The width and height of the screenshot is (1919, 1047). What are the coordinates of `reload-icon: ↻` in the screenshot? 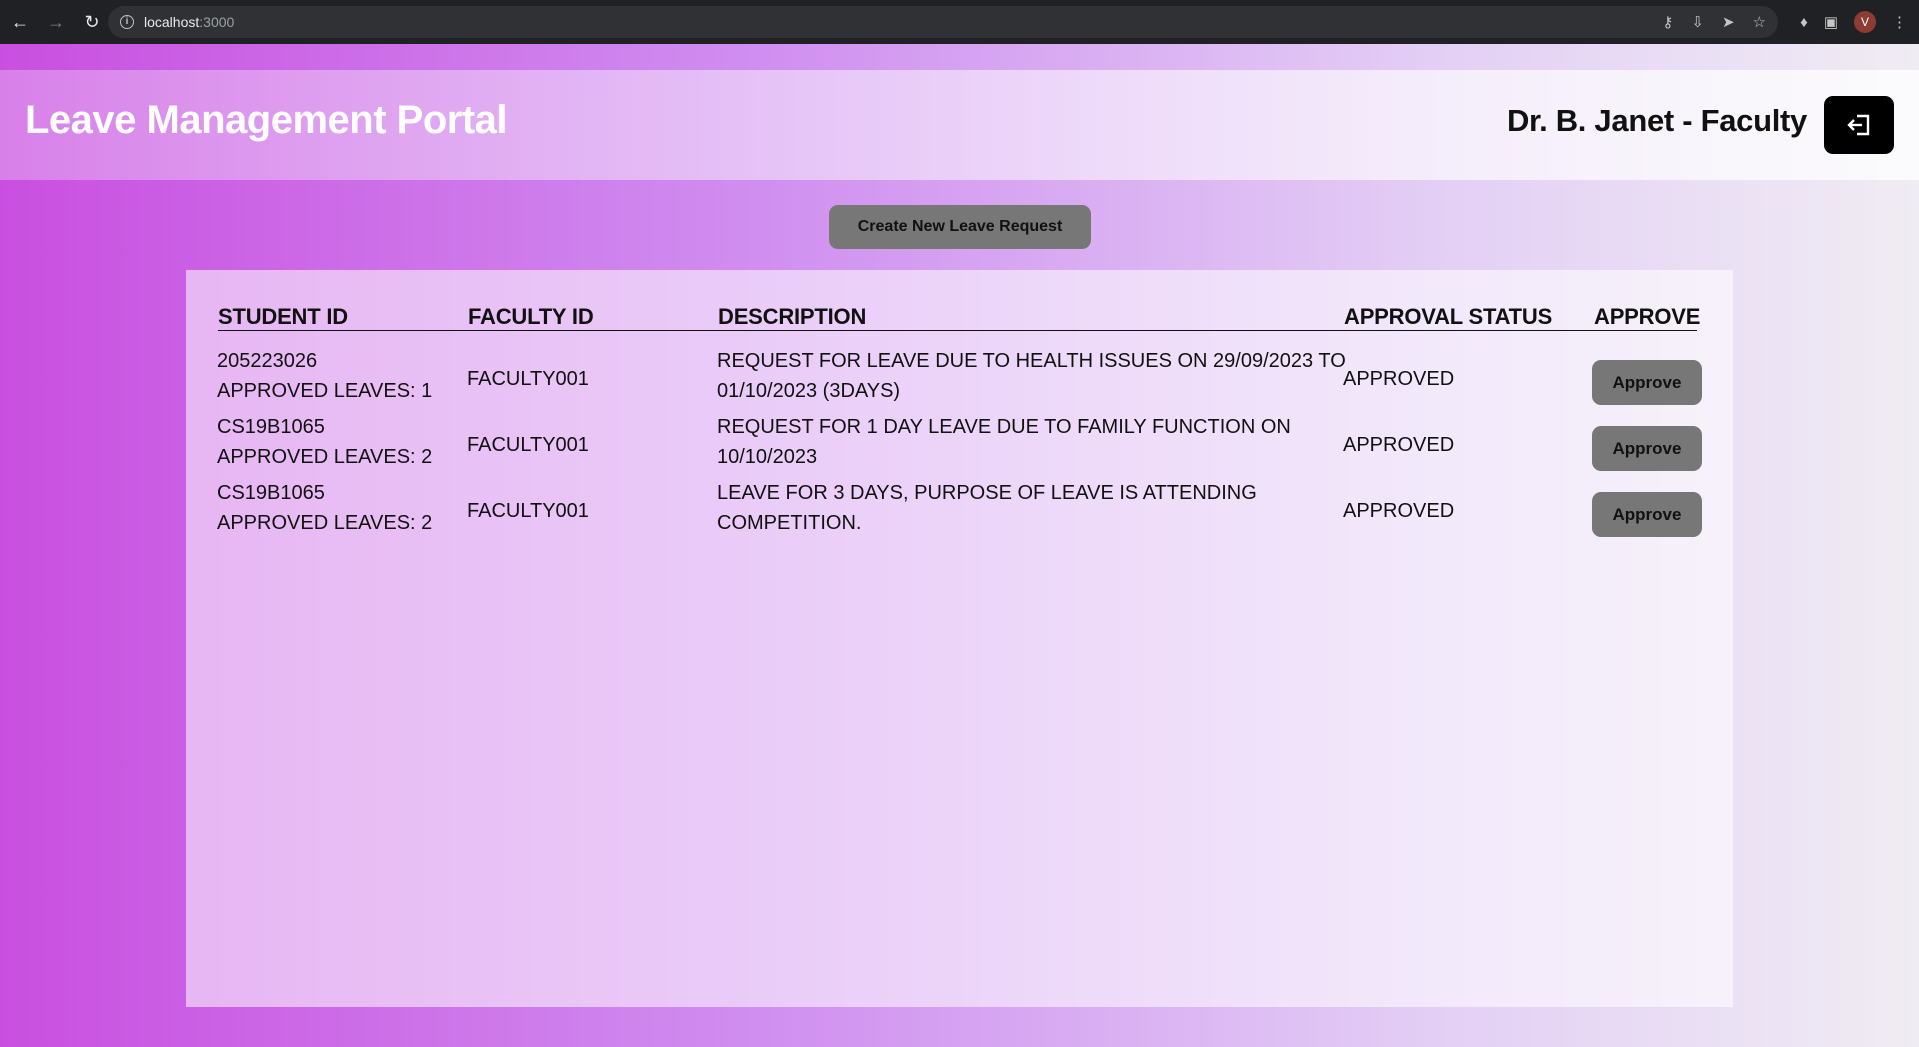 It's located at (92, 22).